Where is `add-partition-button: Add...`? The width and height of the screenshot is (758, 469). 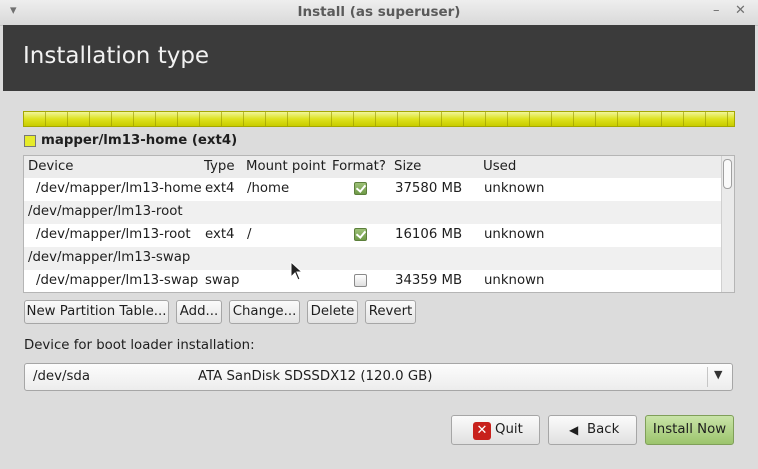
add-partition-button: Add... is located at coordinates (199, 312).